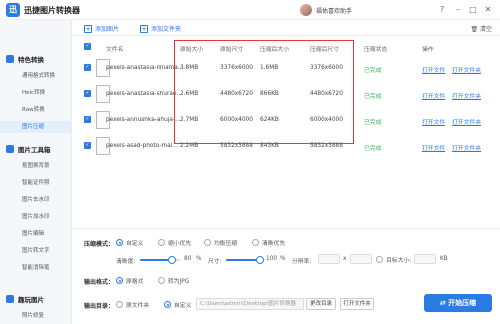 The image size is (500, 324). What do you see at coordinates (425, 259) in the screenshot?
I see `target-size-input` at bounding box center [425, 259].